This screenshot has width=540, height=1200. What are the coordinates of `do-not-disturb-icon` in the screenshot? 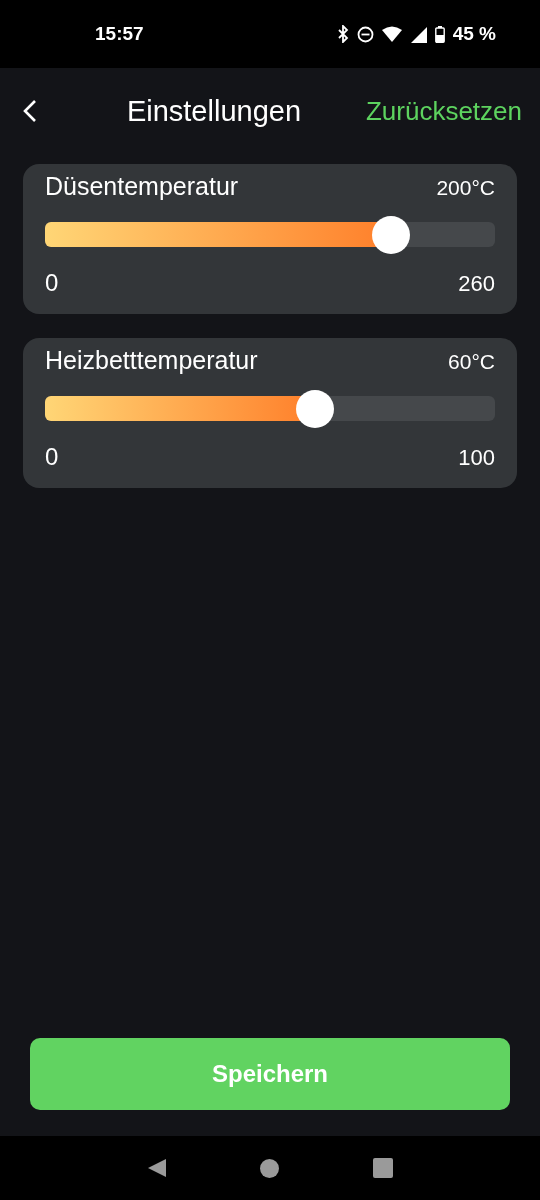 It's located at (365, 34).